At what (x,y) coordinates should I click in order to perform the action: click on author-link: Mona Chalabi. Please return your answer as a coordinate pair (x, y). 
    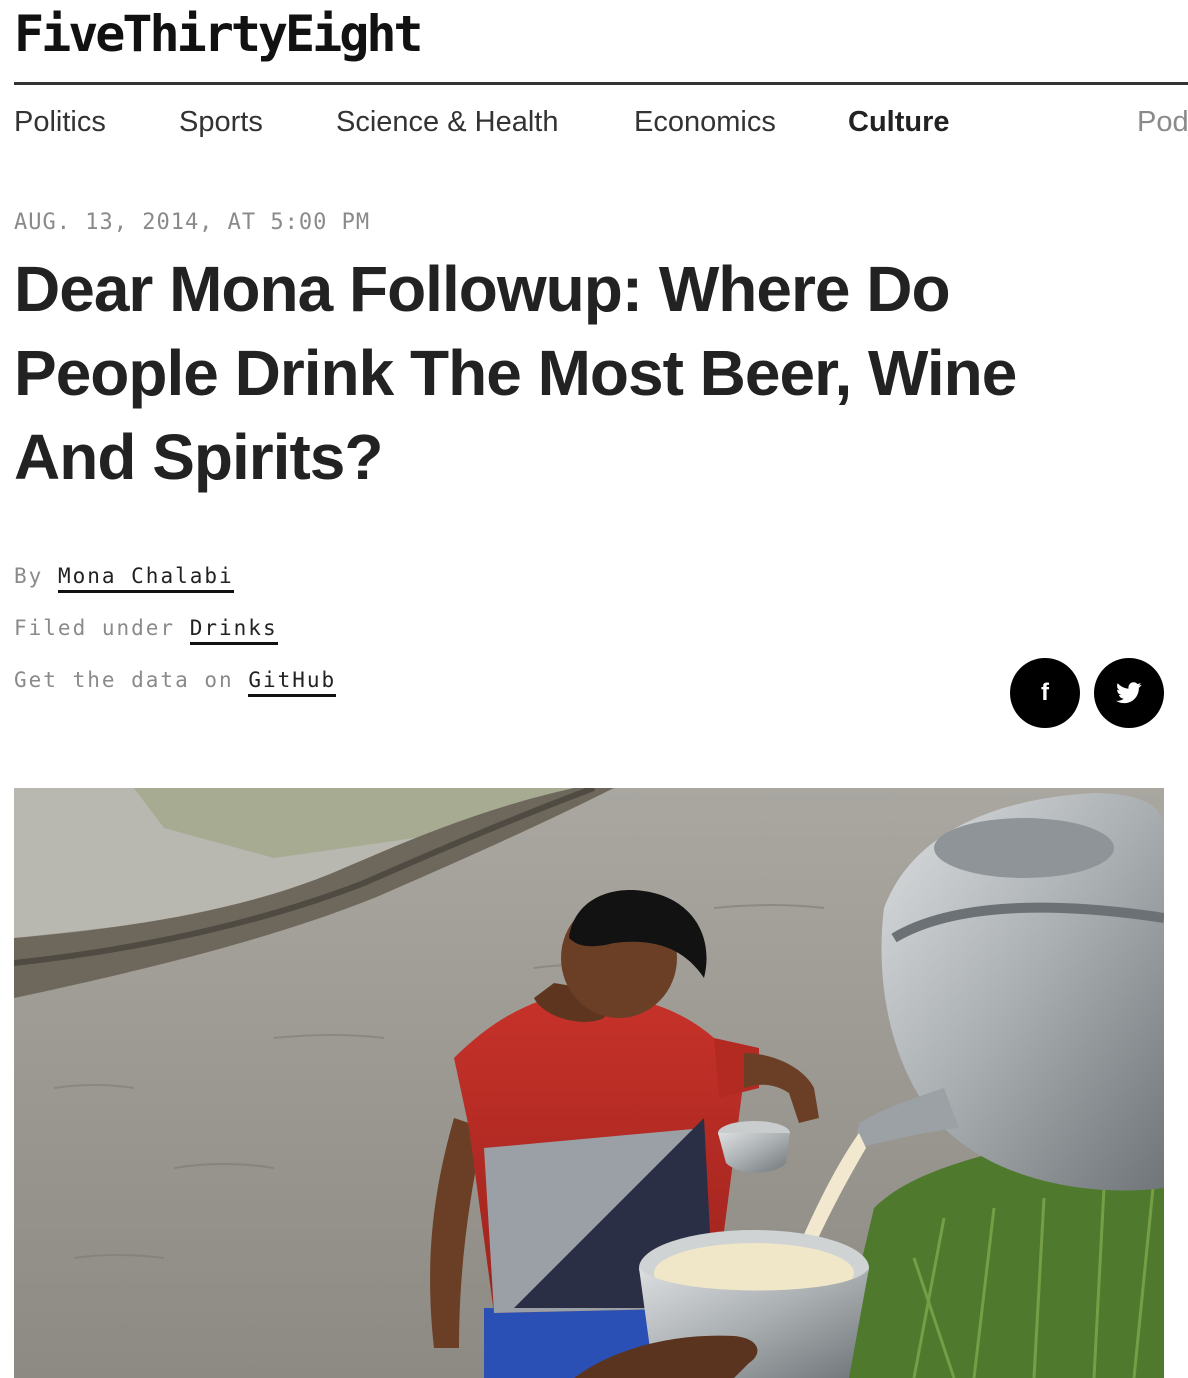
    Looking at the image, I should click on (145, 578).